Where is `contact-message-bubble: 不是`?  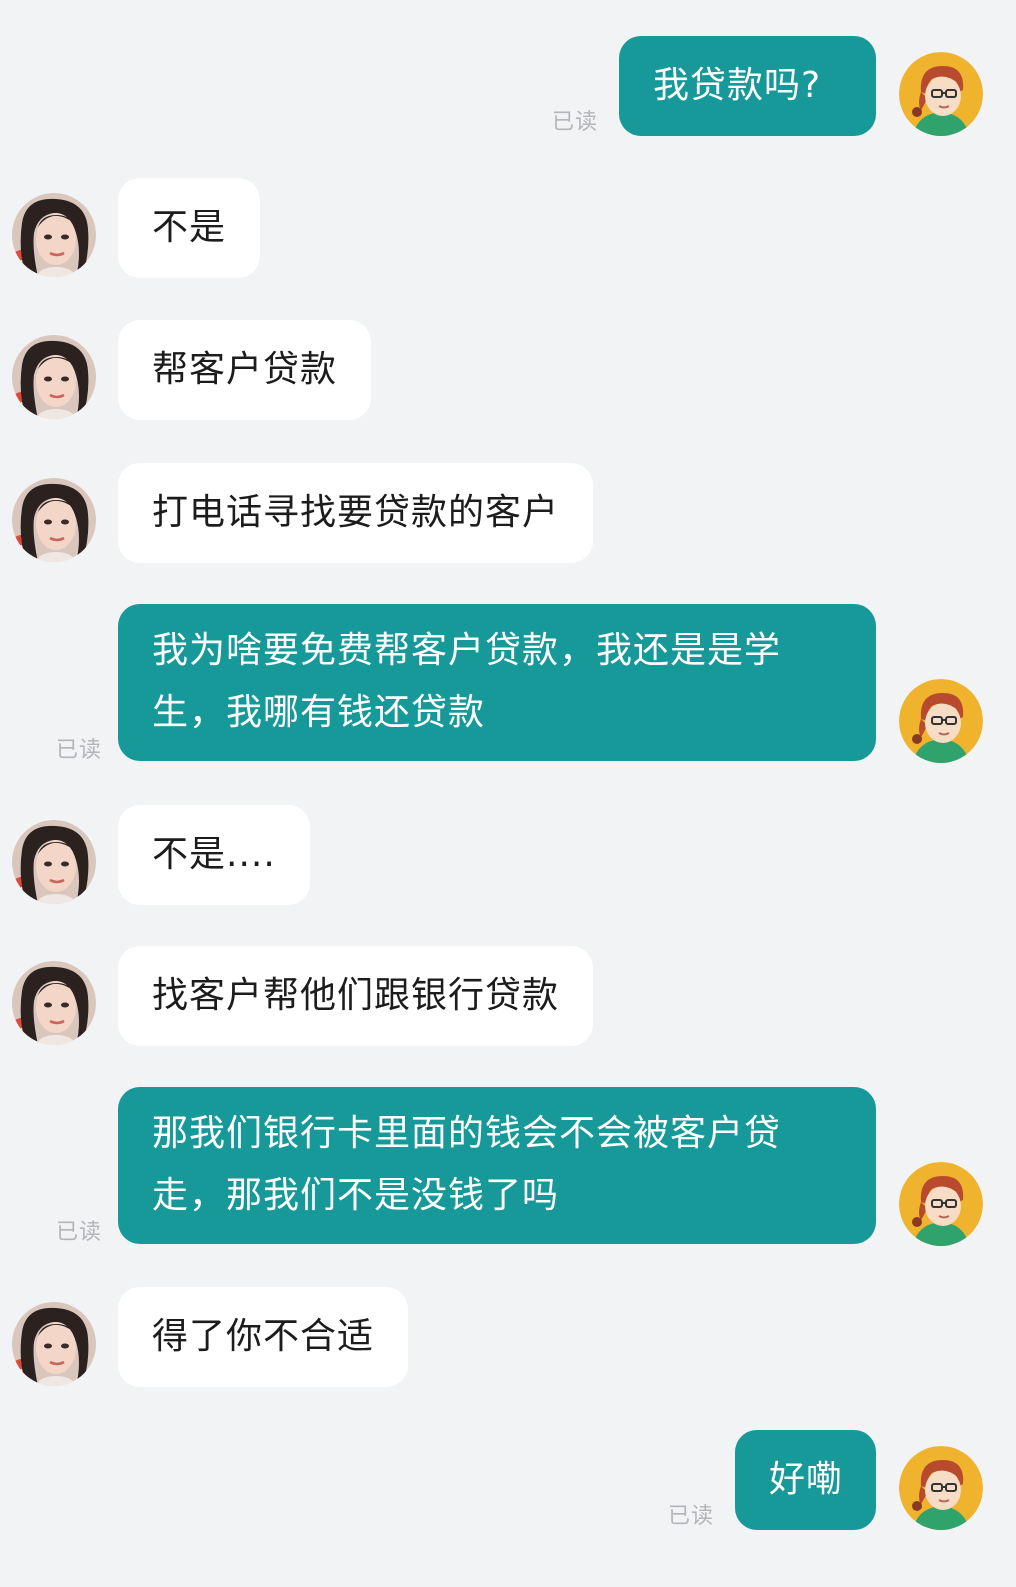
contact-message-bubble: 不是 is located at coordinates (189, 228).